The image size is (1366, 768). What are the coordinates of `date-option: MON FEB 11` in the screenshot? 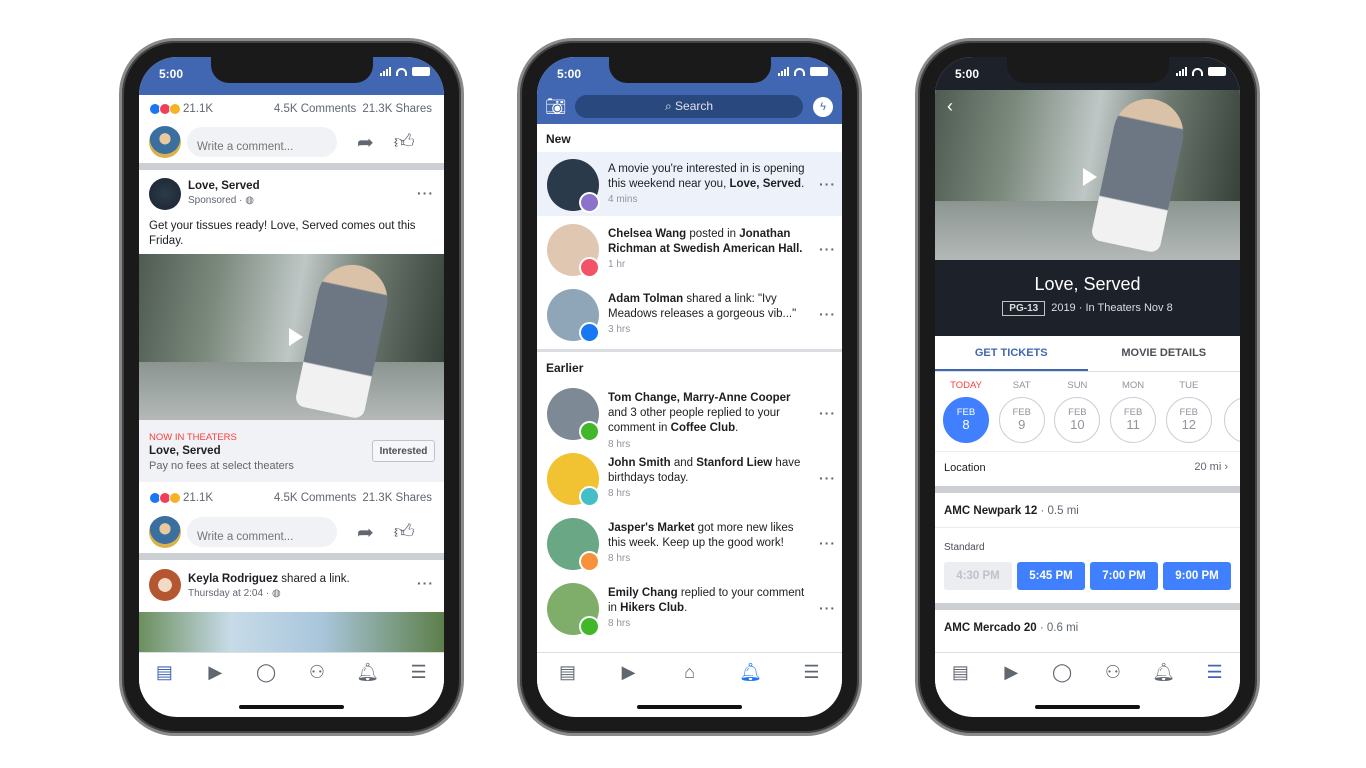 It's located at (1133, 411).